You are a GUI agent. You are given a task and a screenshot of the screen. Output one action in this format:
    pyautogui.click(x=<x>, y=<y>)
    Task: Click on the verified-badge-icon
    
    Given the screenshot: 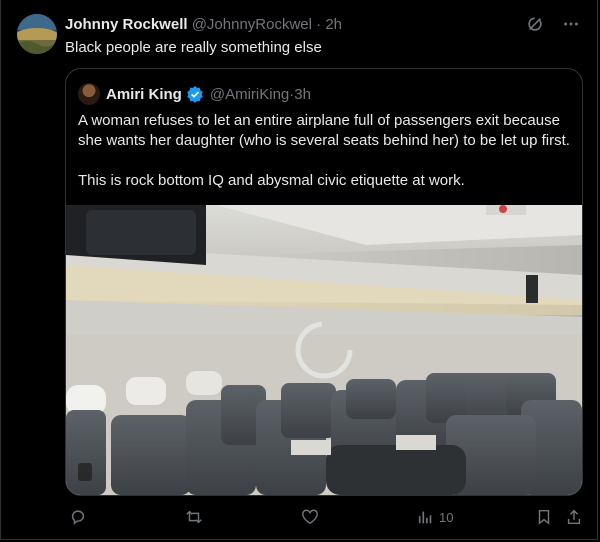 What is the action you would take?
    pyautogui.click(x=195, y=94)
    